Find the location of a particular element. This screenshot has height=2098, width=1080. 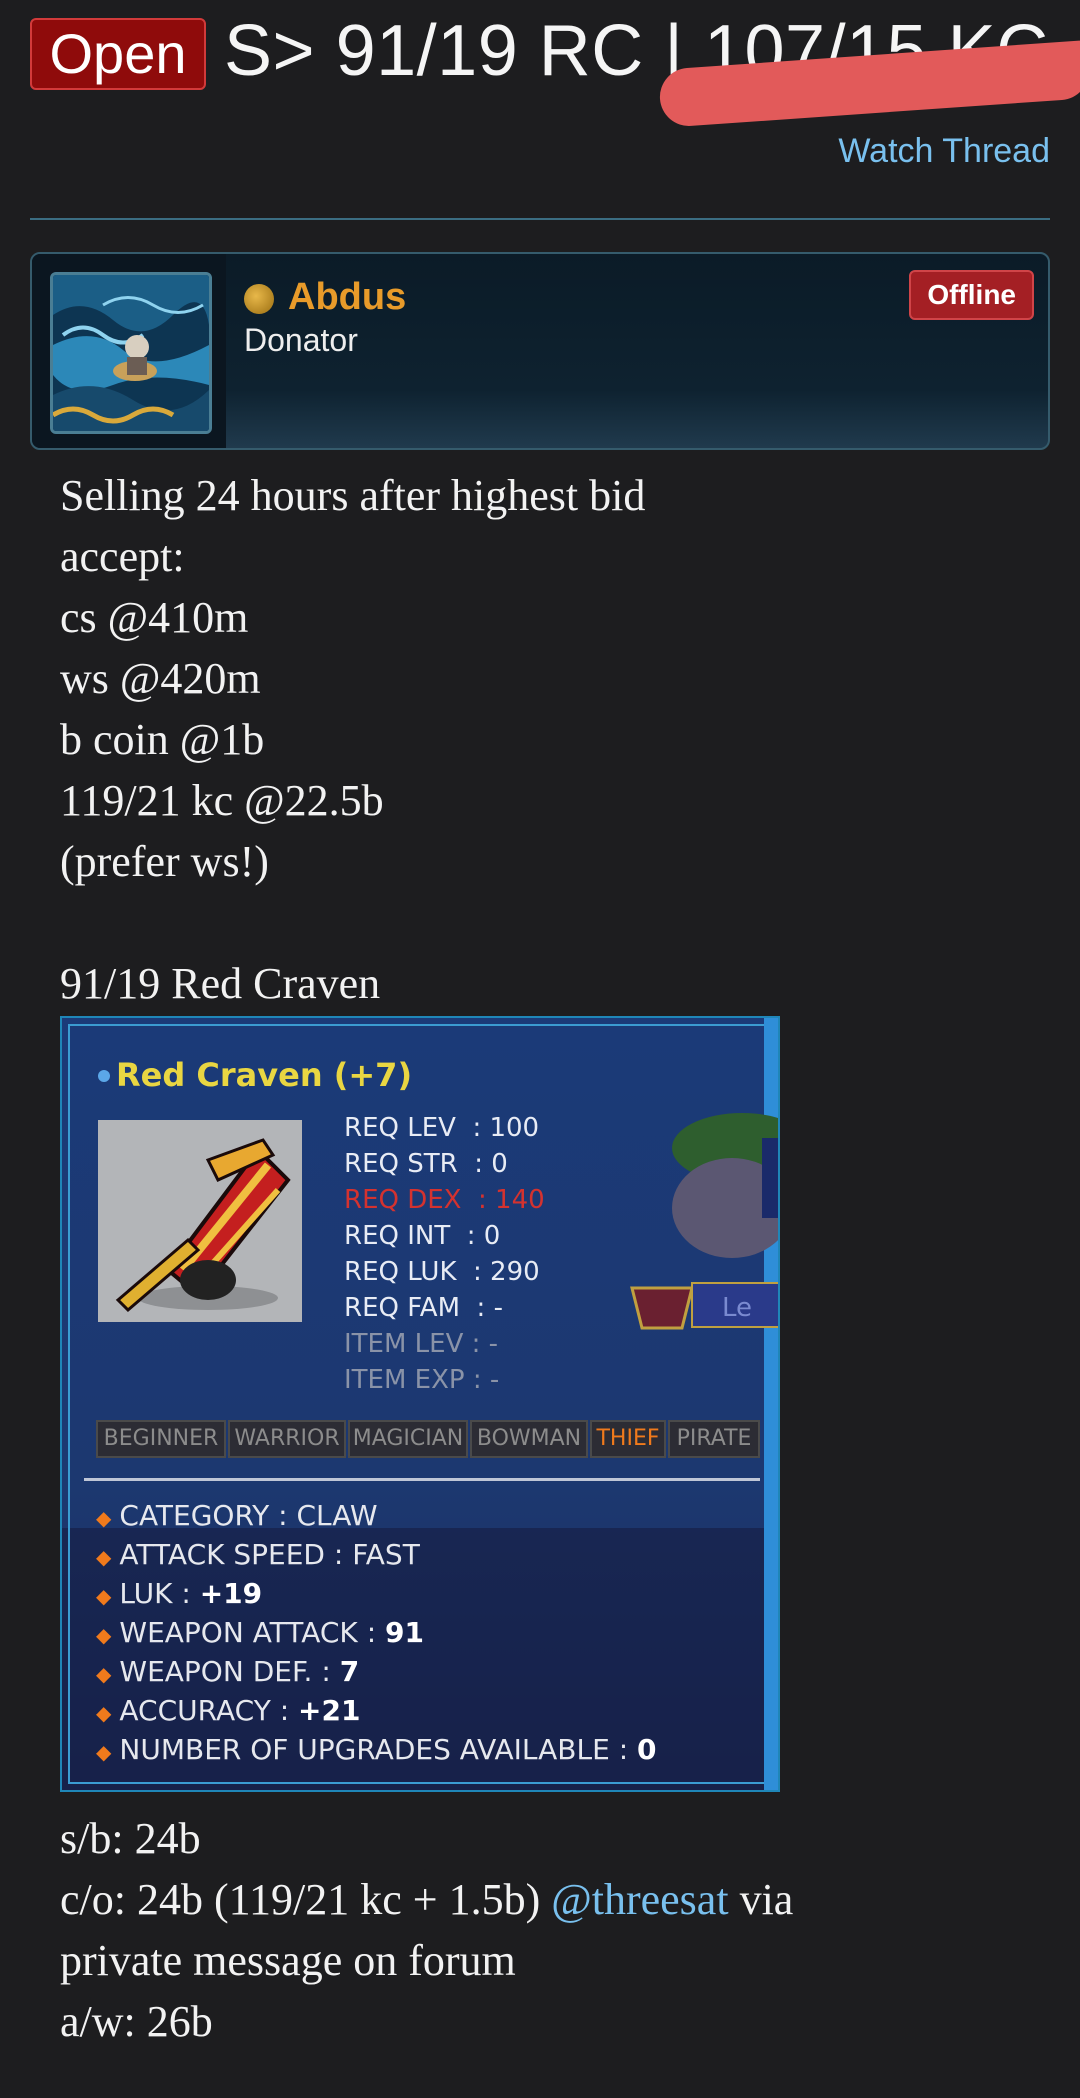

requirement-row: REQ FAM : - is located at coordinates (423, 1308).